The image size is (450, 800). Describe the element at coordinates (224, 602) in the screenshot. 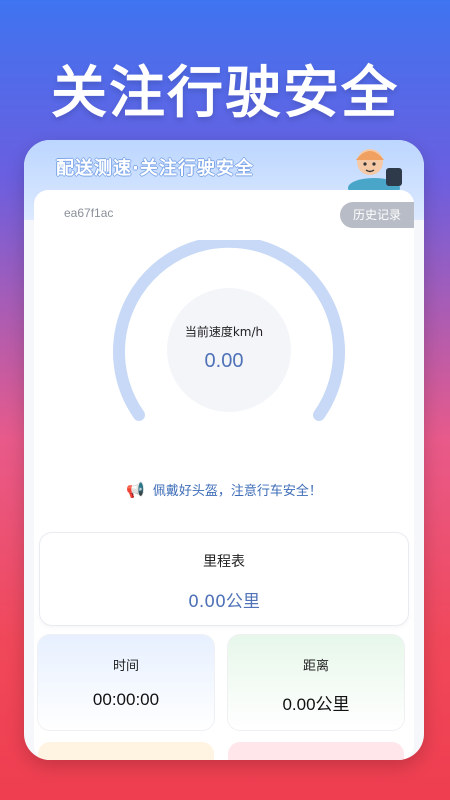

I see `odometer-value: 0.00公里` at that location.